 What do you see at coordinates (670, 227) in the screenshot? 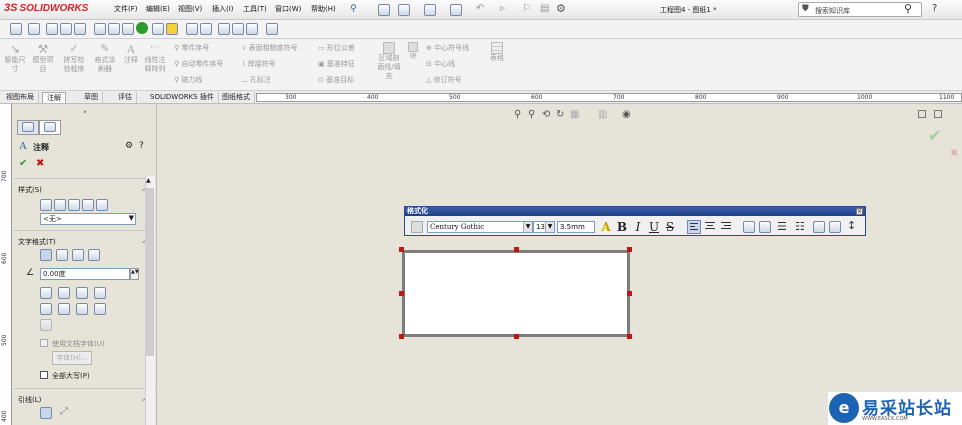
I see `strikethrough-button: S` at bounding box center [670, 227].